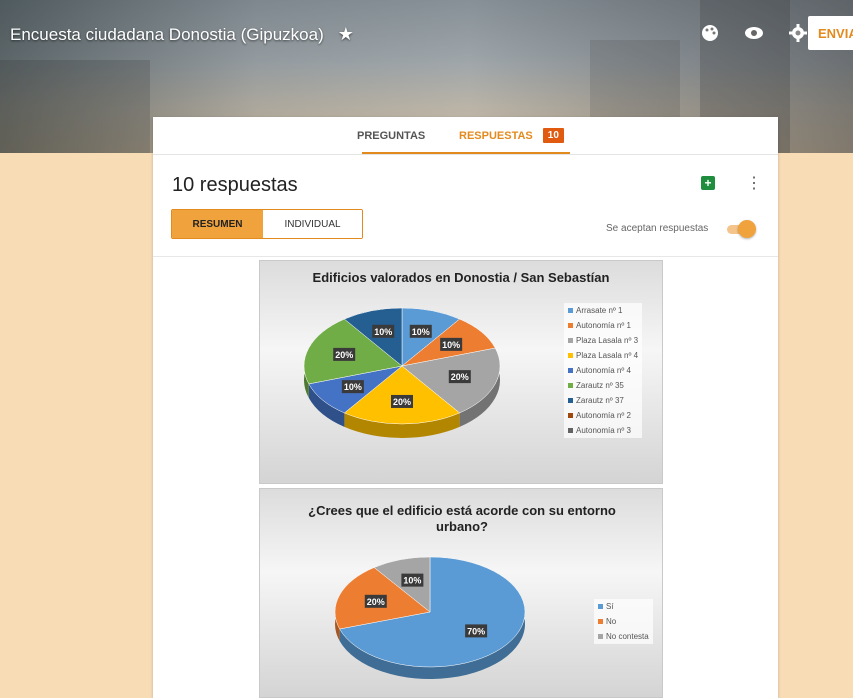 The width and height of the screenshot is (853, 698). Describe the element at coordinates (754, 33) in the screenshot. I see `eye-icon` at that location.